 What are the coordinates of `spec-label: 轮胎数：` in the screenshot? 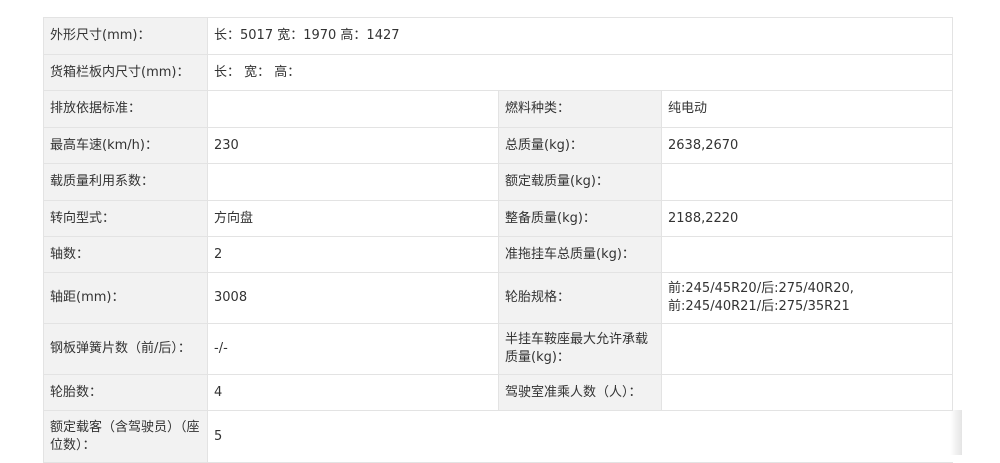 It's located at (125, 392).